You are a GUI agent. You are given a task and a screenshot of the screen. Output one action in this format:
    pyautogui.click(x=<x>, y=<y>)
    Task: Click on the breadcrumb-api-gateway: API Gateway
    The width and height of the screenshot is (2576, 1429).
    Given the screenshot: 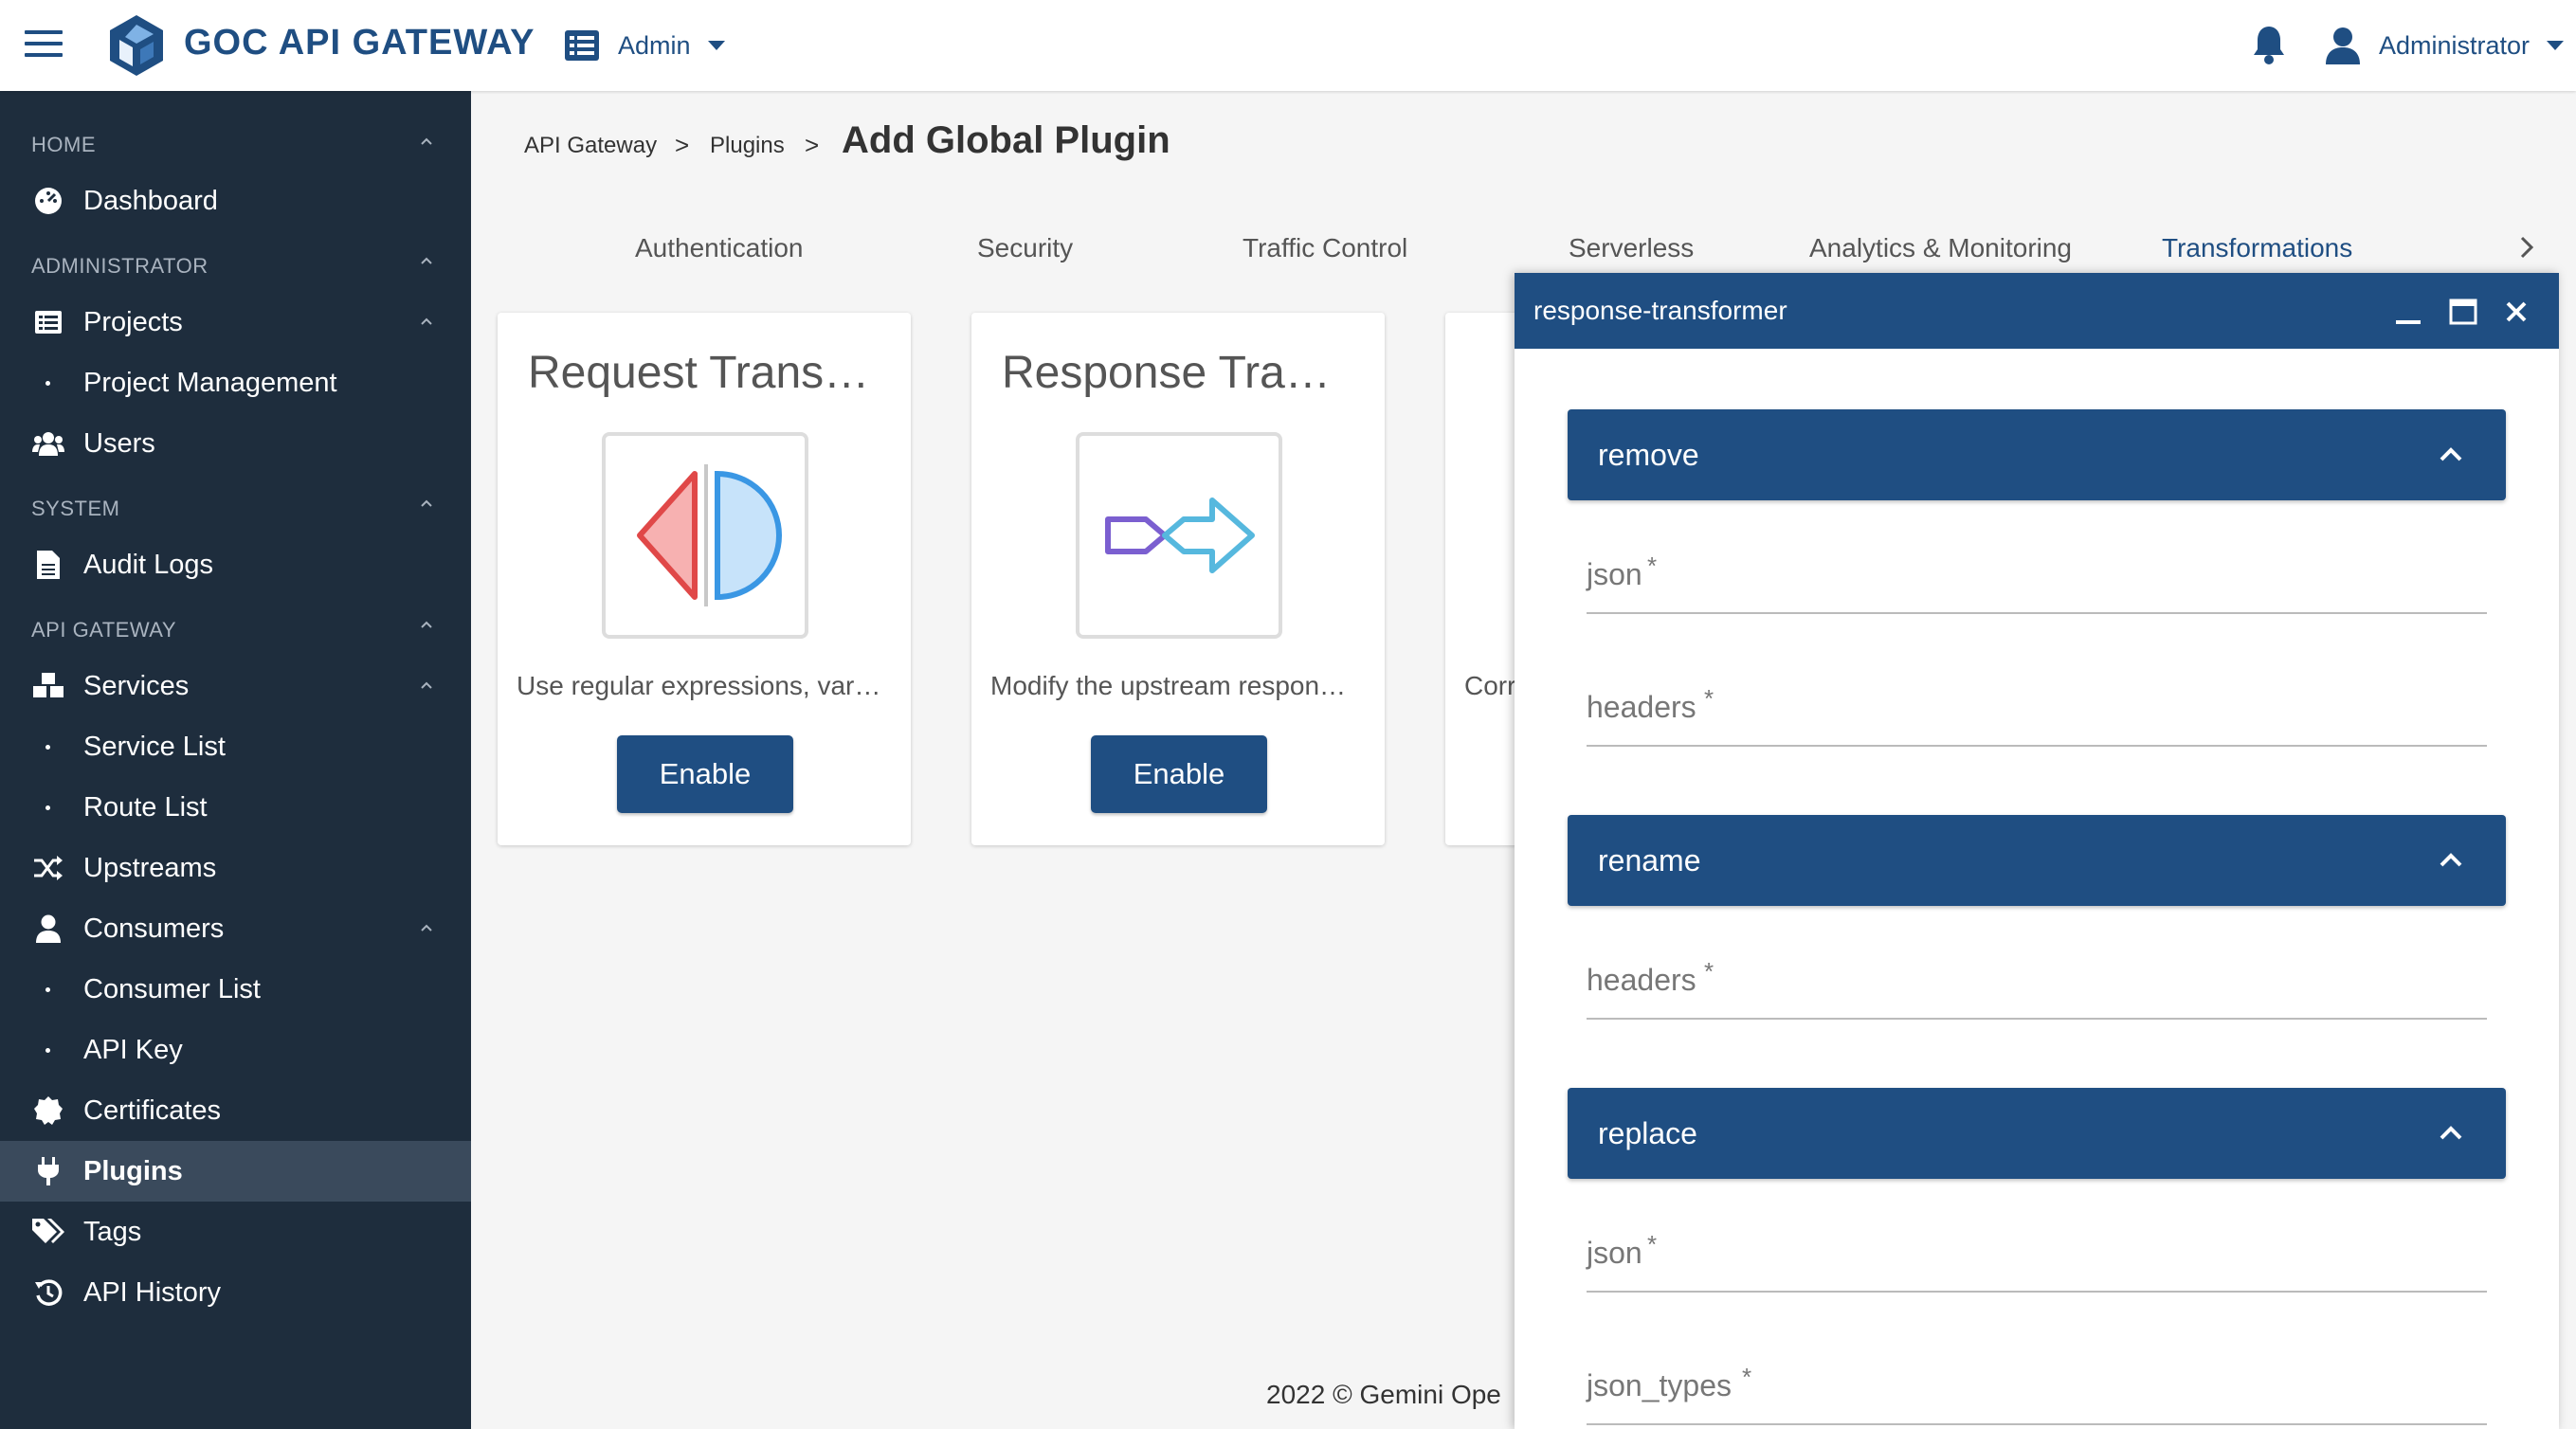 What is the action you would take?
    pyautogui.click(x=590, y=146)
    